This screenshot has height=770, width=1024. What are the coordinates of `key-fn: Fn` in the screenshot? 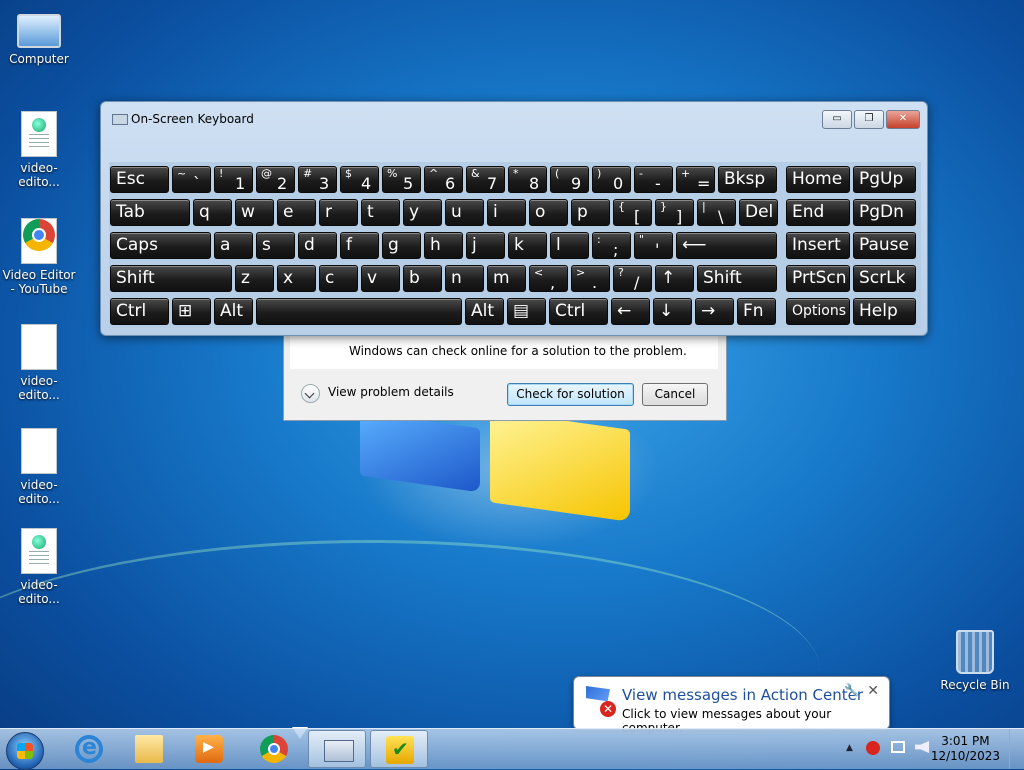 It's located at (756, 311).